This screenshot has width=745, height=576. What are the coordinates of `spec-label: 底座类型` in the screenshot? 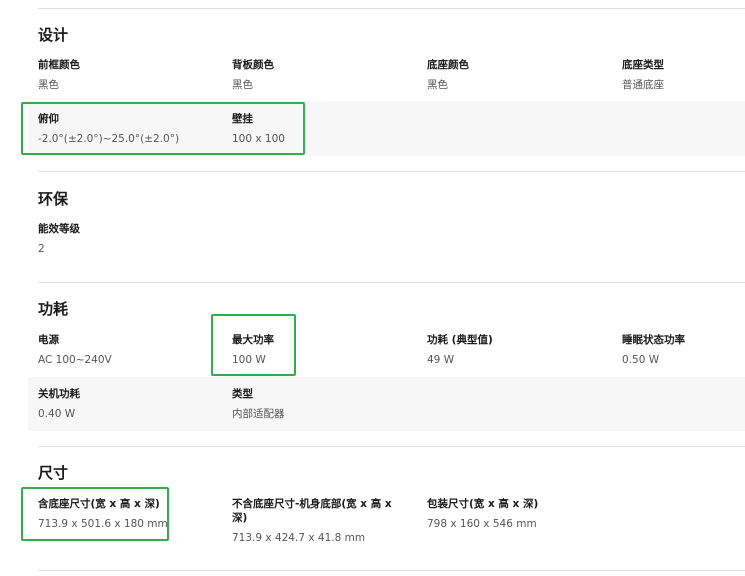 It's located at (643, 65).